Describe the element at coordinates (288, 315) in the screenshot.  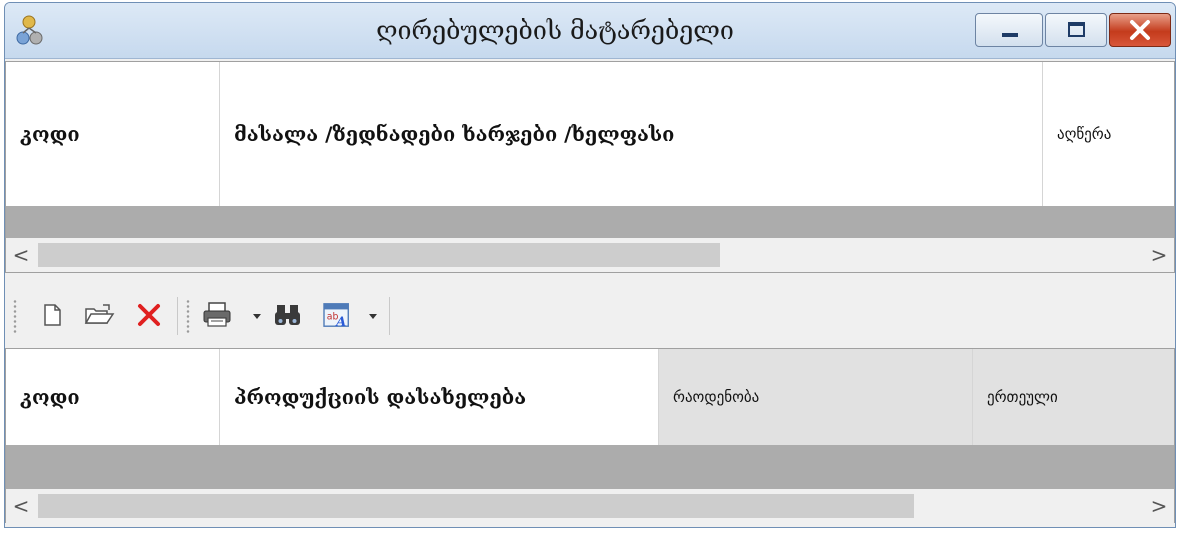
I see `binoculars-find-icon` at that location.